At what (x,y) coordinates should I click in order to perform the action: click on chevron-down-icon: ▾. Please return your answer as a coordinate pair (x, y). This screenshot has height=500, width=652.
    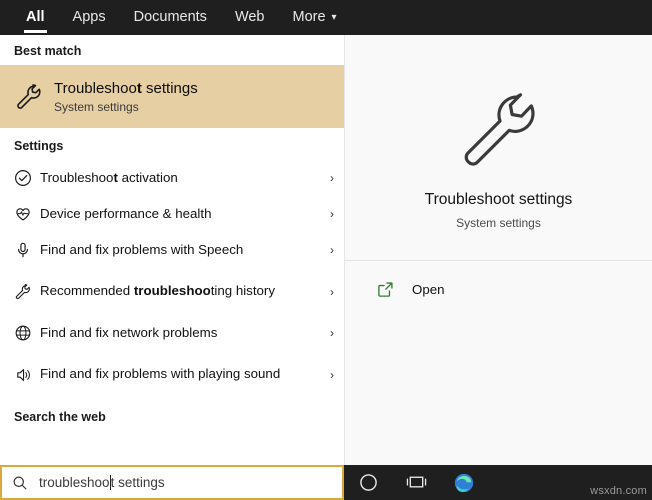
    Looking at the image, I should click on (334, 17).